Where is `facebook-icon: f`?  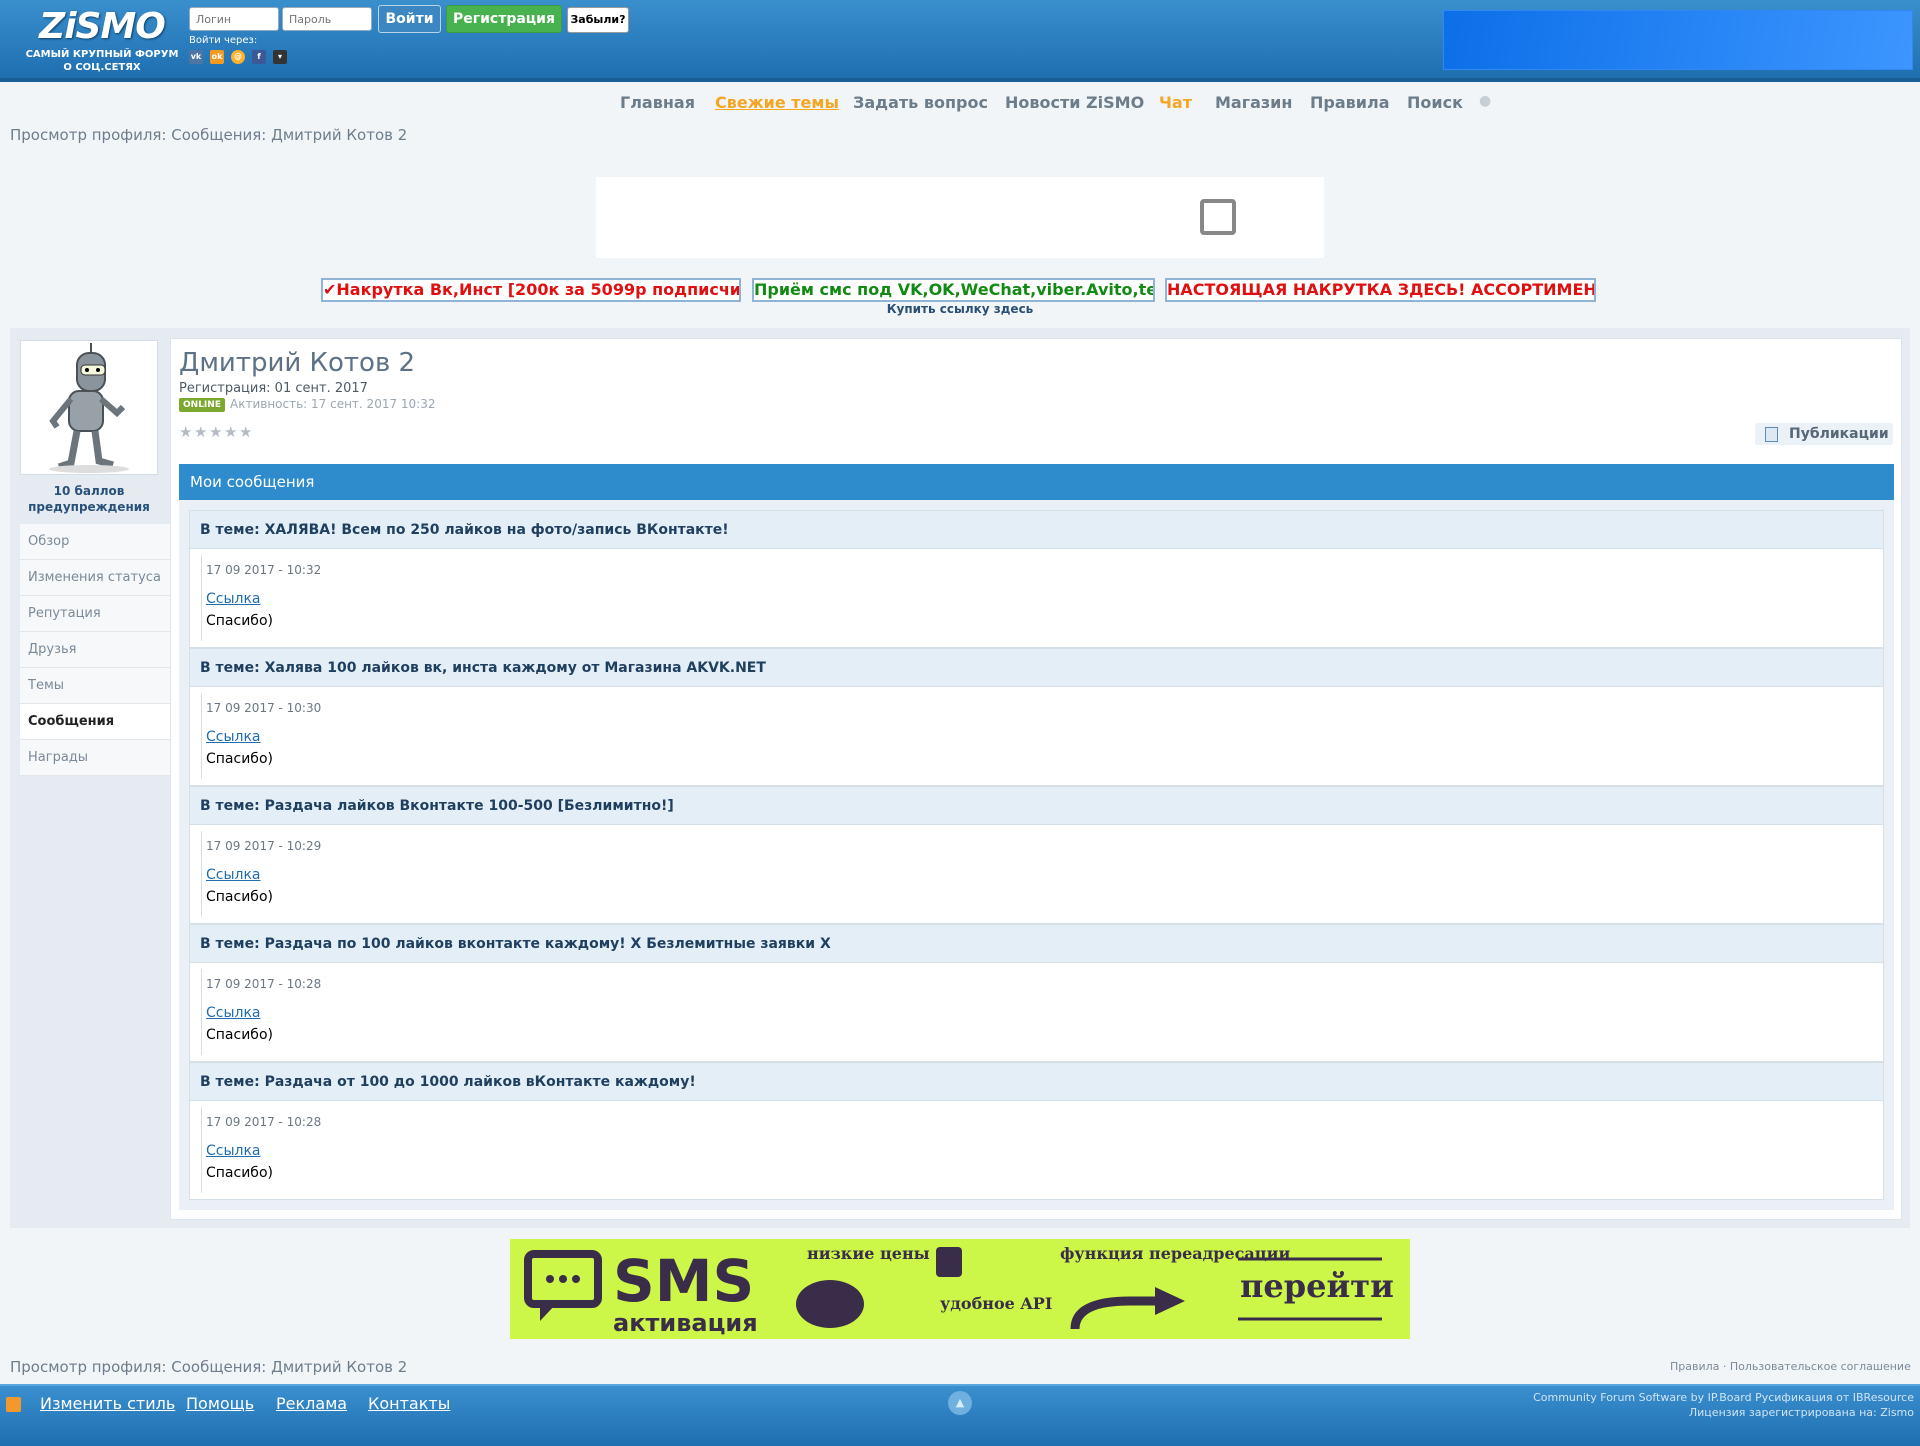 facebook-icon: f is located at coordinates (259, 57).